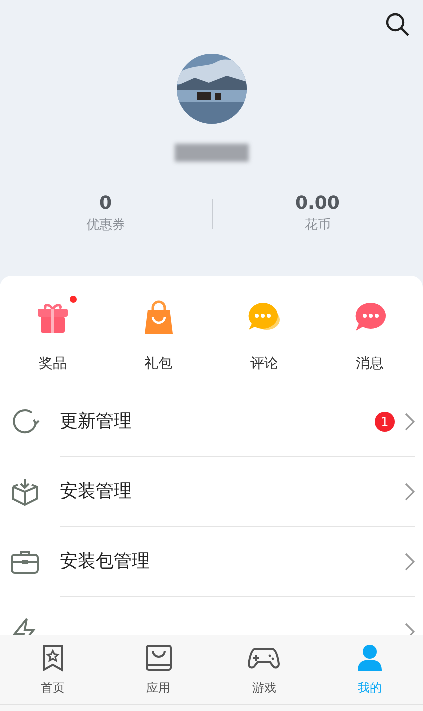 This screenshot has height=711, width=423. What do you see at coordinates (52, 658) in the screenshot?
I see `bookmark-star-icon` at bounding box center [52, 658].